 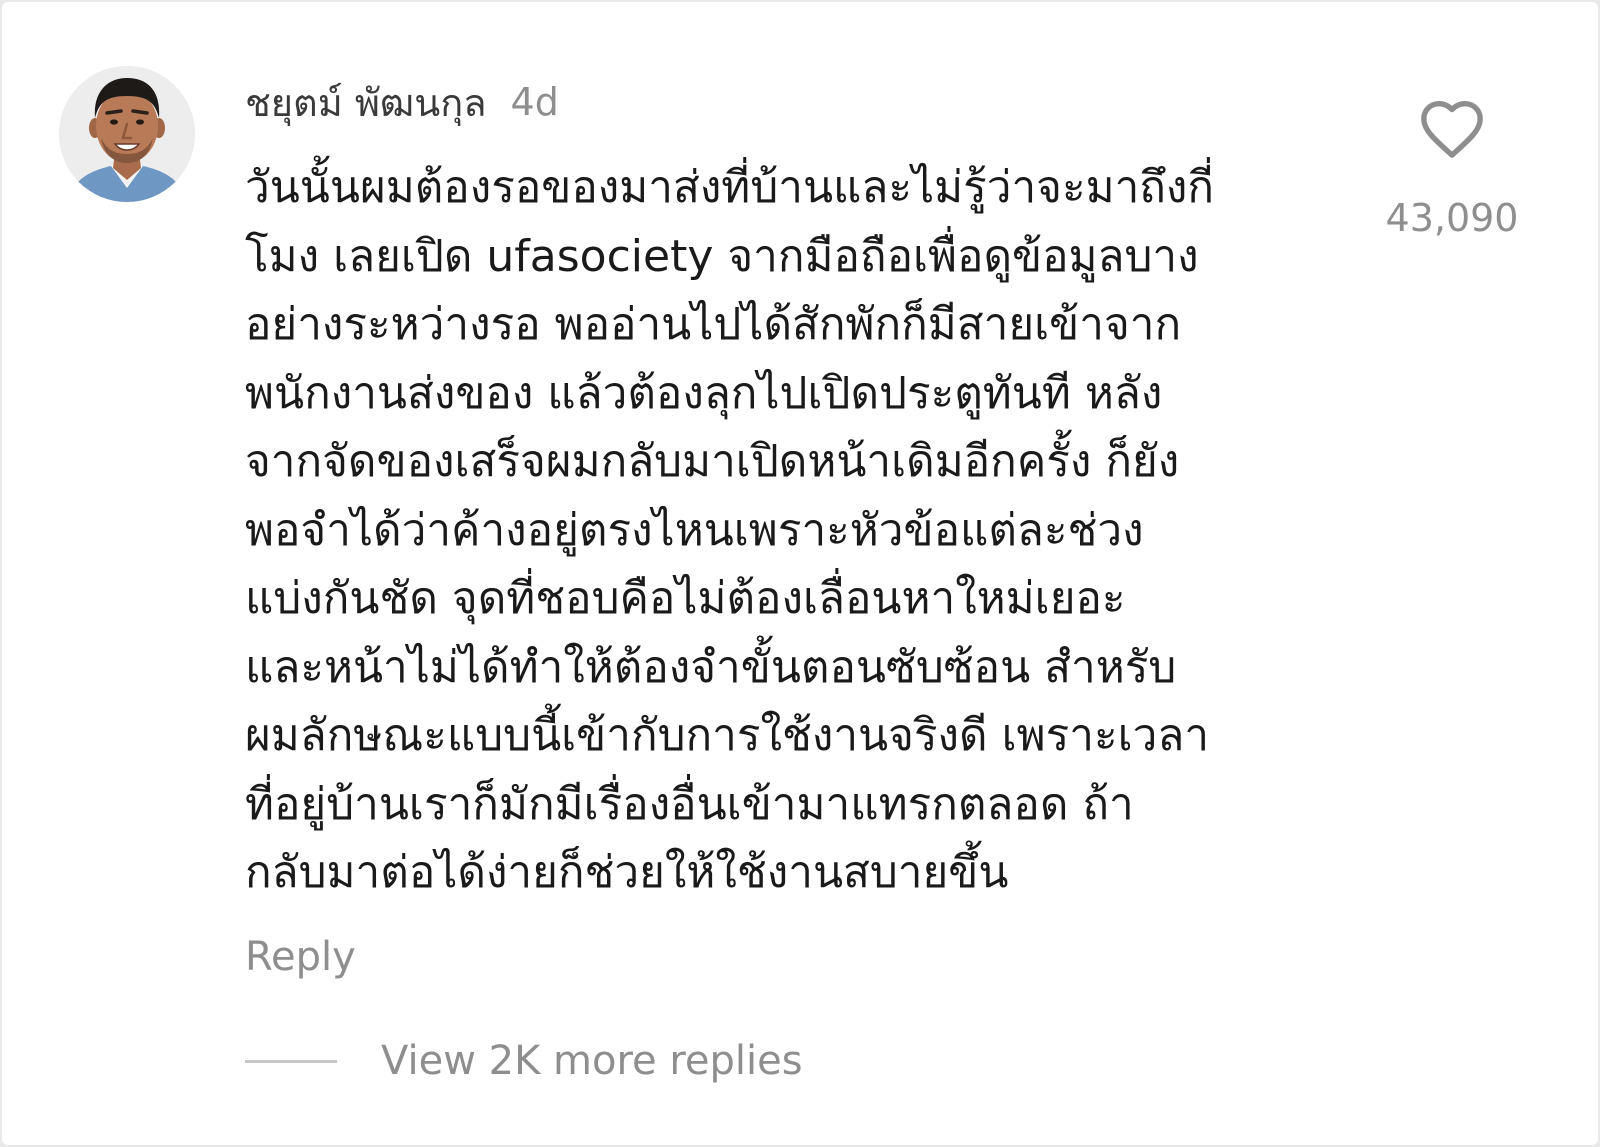 I want to click on comment-header: ชยุตม์ พัฒนกุล 4d, so click(x=402, y=102).